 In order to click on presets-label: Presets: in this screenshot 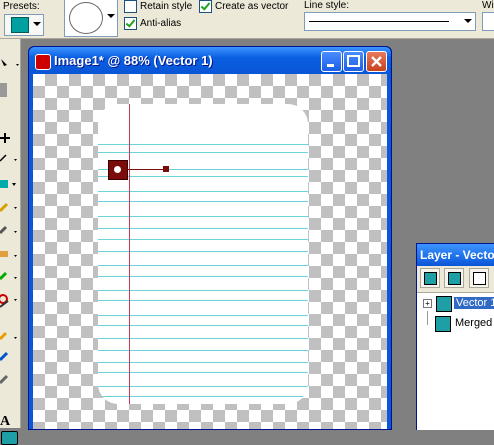, I will do `click(21, 6)`.